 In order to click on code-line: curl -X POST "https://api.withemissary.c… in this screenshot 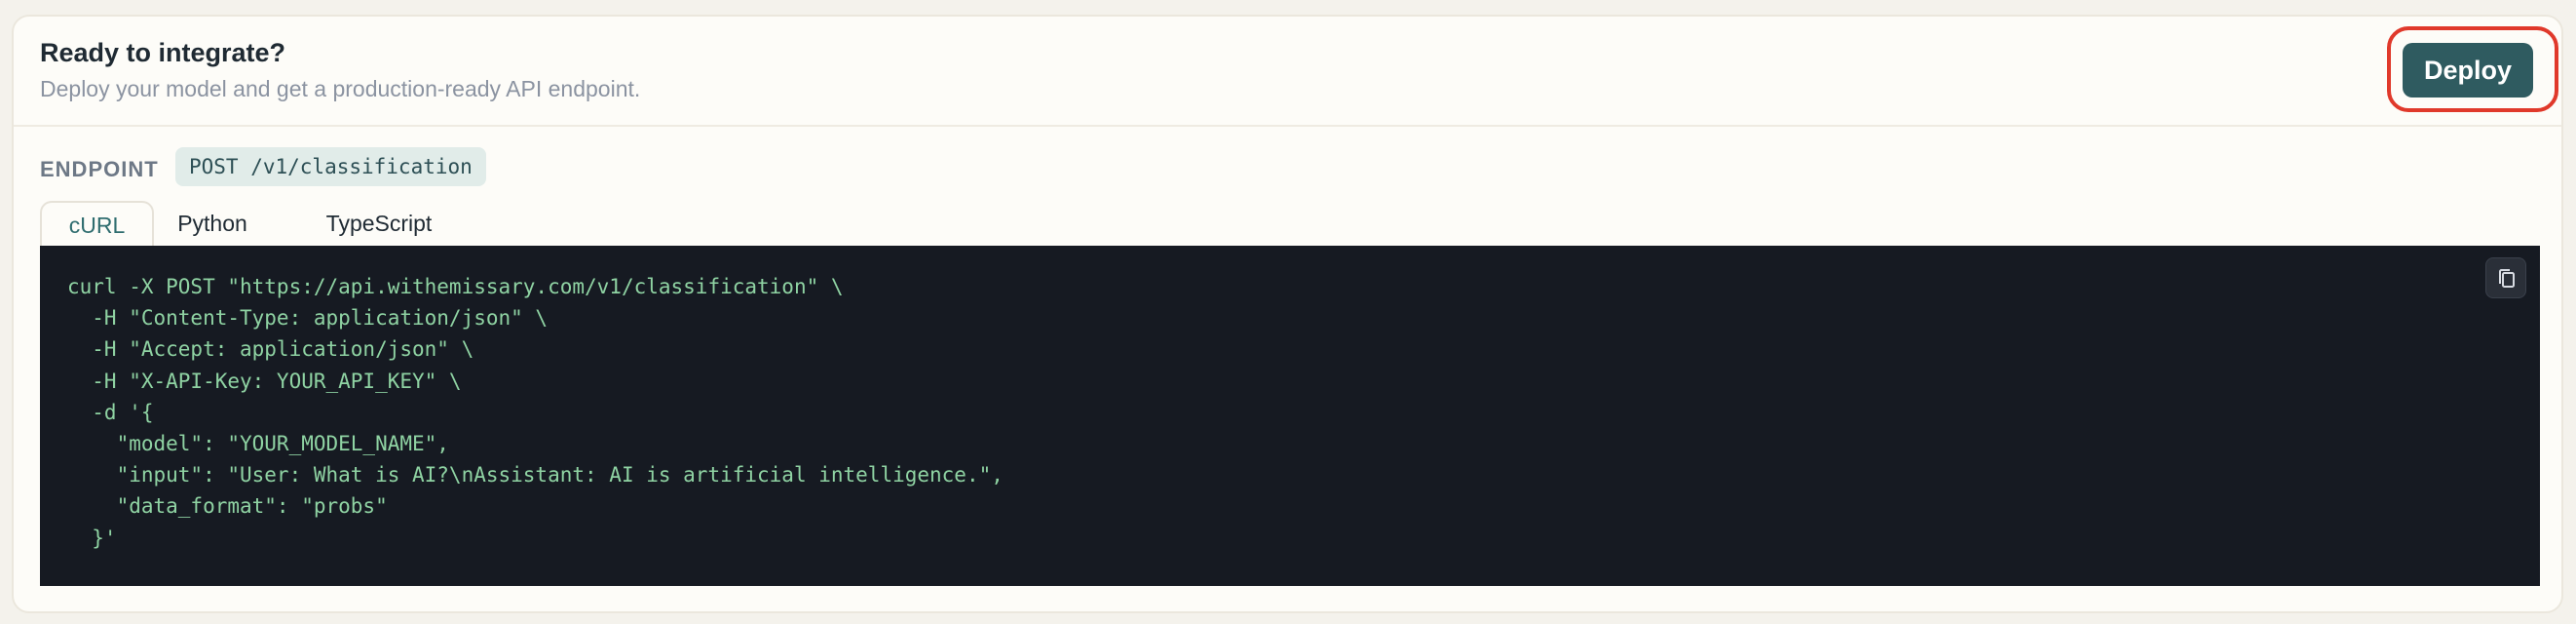, I will do `click(455, 286)`.